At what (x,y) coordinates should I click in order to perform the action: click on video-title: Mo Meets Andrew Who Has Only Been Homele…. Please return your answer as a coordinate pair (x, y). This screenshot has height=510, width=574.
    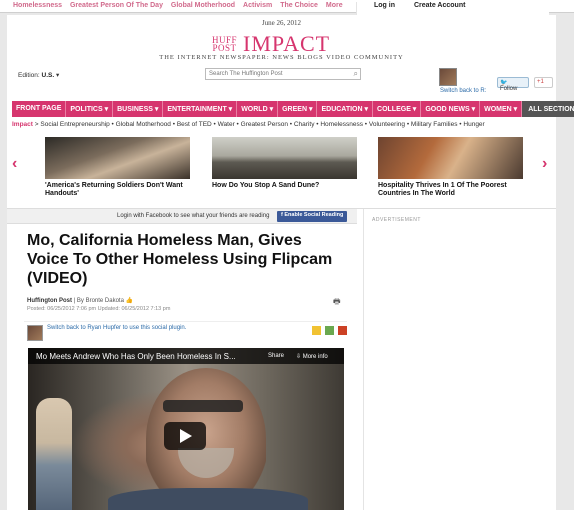
    Looking at the image, I should click on (146, 356).